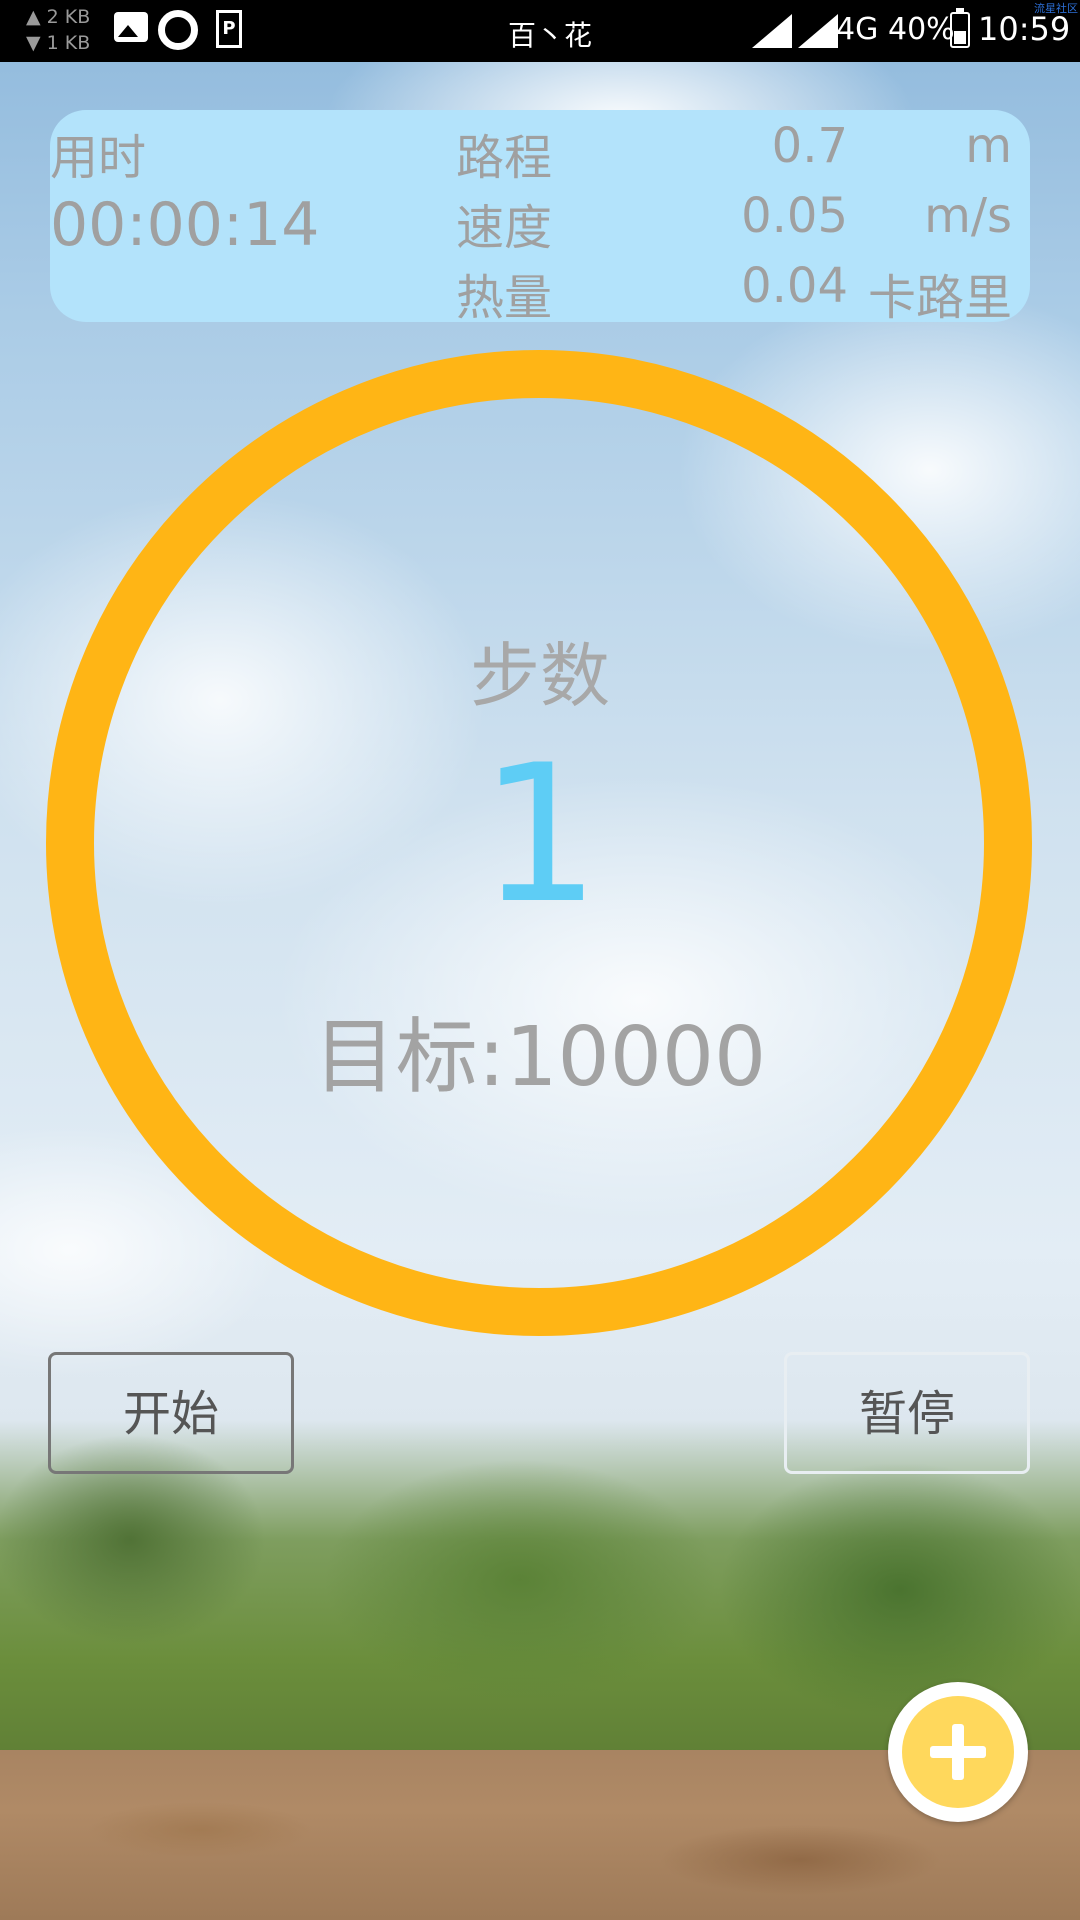 The height and width of the screenshot is (1920, 1080). What do you see at coordinates (968, 216) in the screenshot?
I see `speed-unit: m/s` at bounding box center [968, 216].